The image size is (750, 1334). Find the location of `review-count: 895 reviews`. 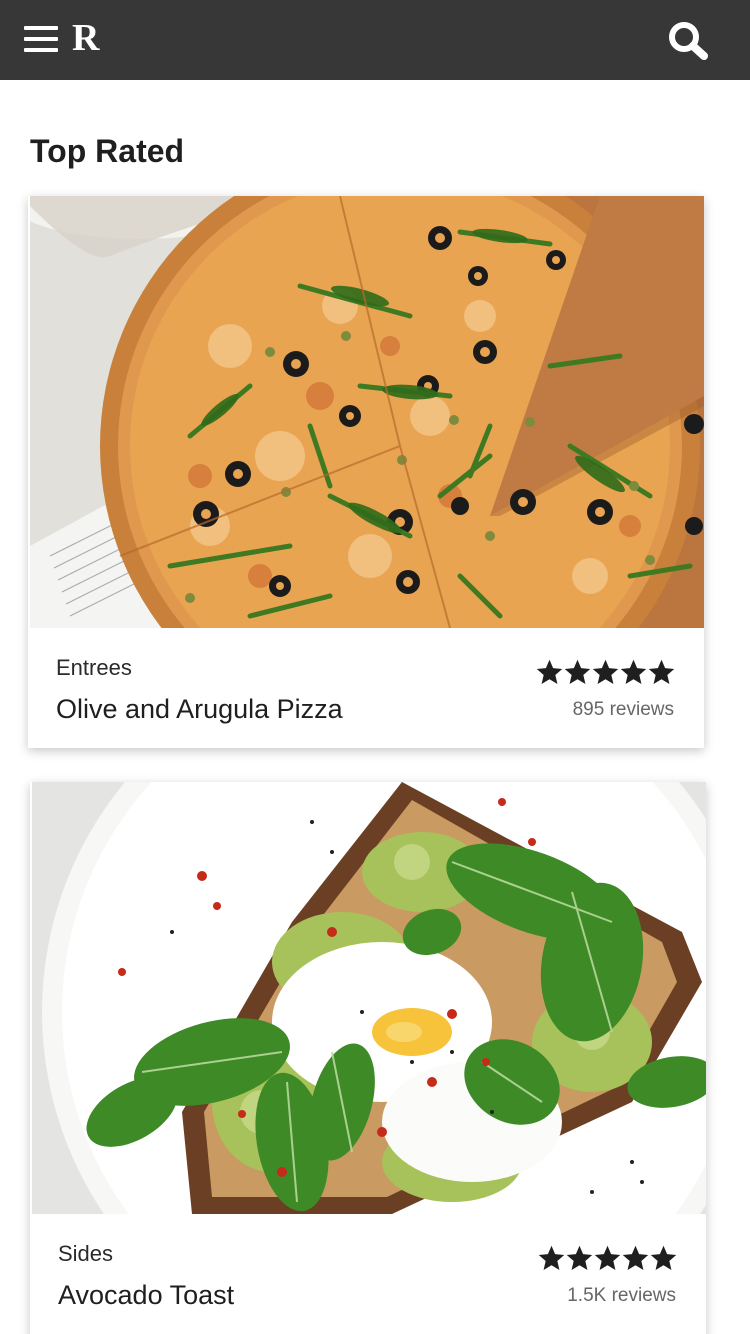

review-count: 895 reviews is located at coordinates (623, 710).